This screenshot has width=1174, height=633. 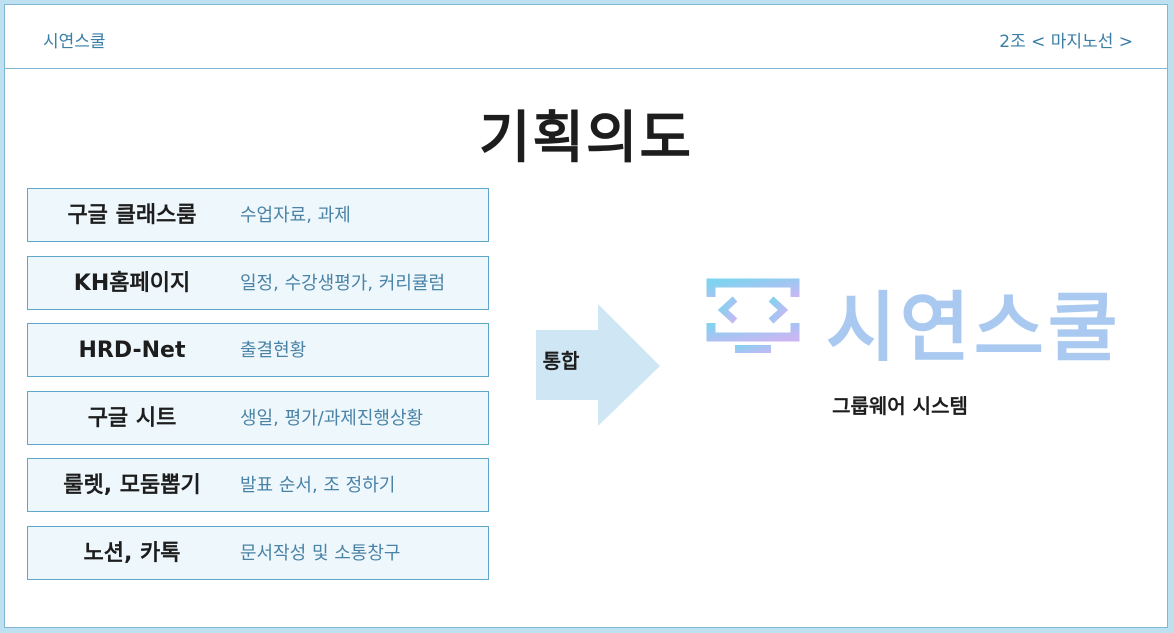 I want to click on system-subtitle: 그룹웨어 시스템, so click(x=900, y=406).